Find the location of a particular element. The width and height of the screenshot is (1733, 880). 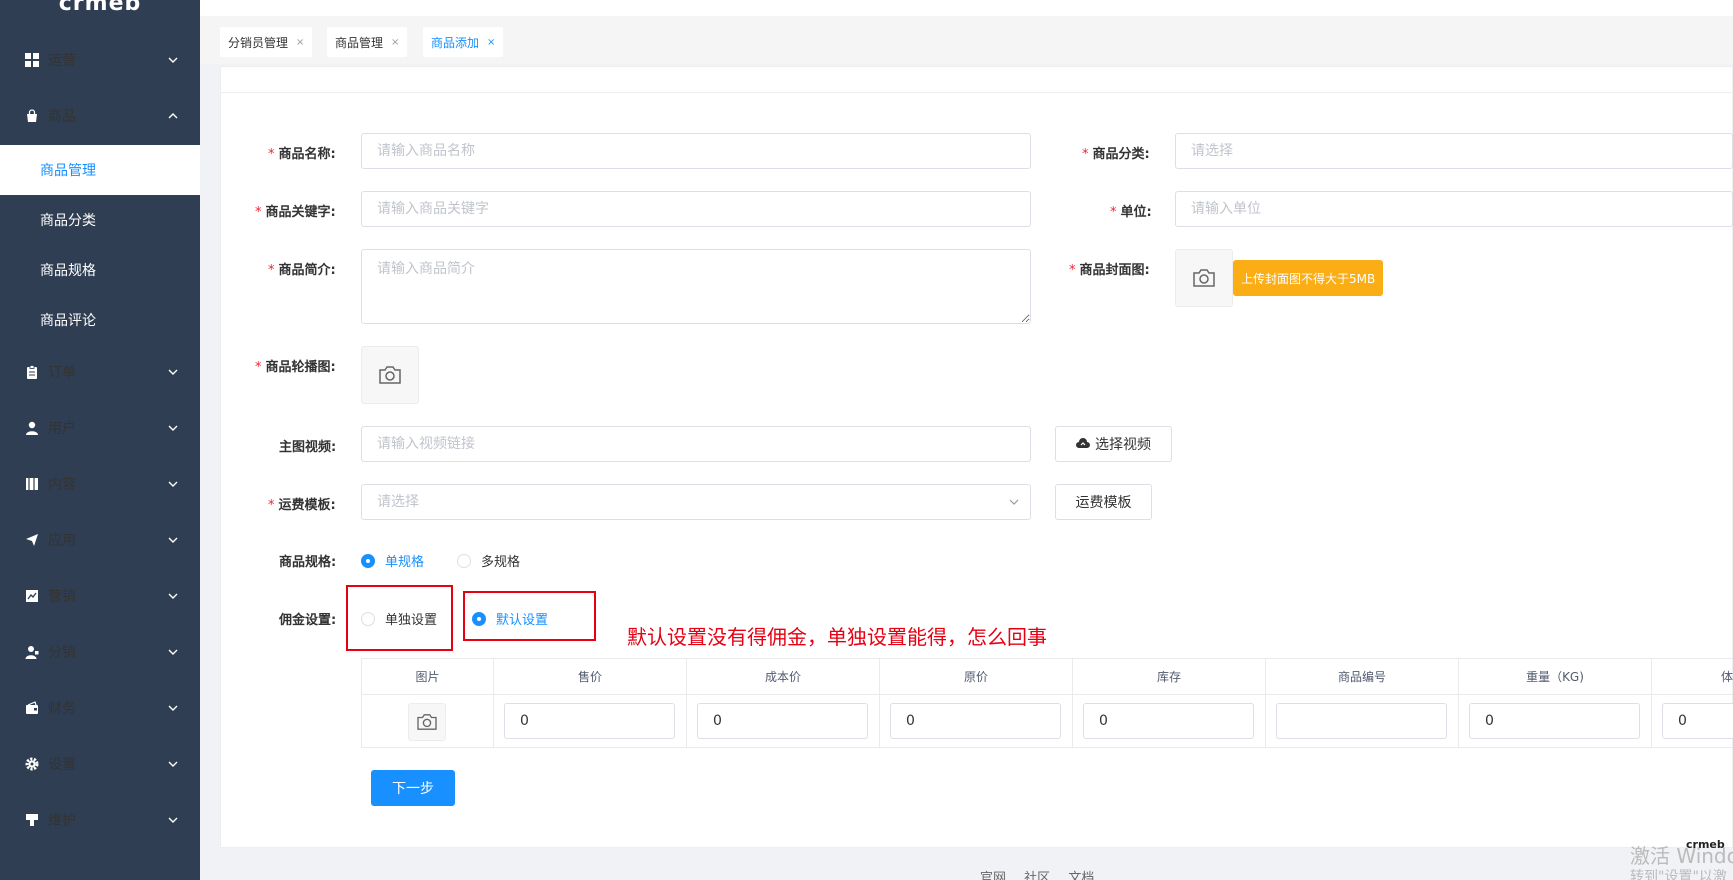

tab-label: 商品管理 is located at coordinates (359, 42).